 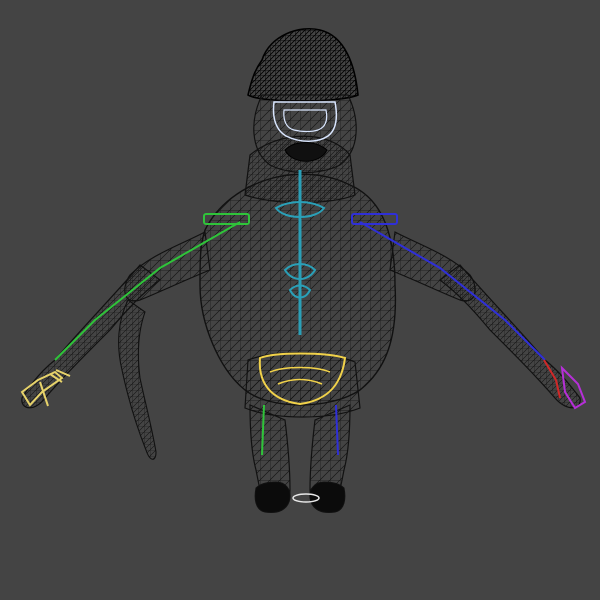 I want to click on head-group, so click(x=303, y=101).